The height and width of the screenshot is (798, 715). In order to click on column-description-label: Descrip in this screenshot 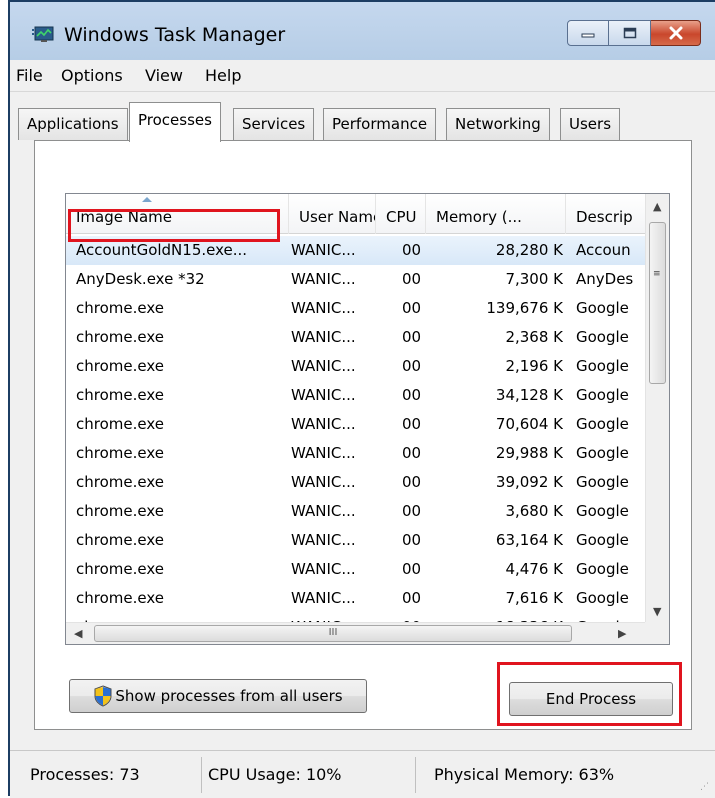, I will do `click(604, 217)`.